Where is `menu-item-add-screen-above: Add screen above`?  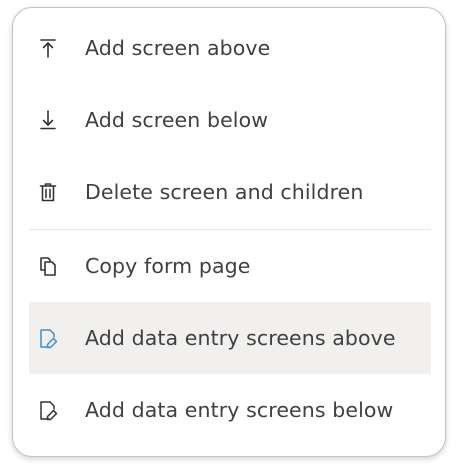 menu-item-add-screen-above: Add screen above is located at coordinates (230, 48).